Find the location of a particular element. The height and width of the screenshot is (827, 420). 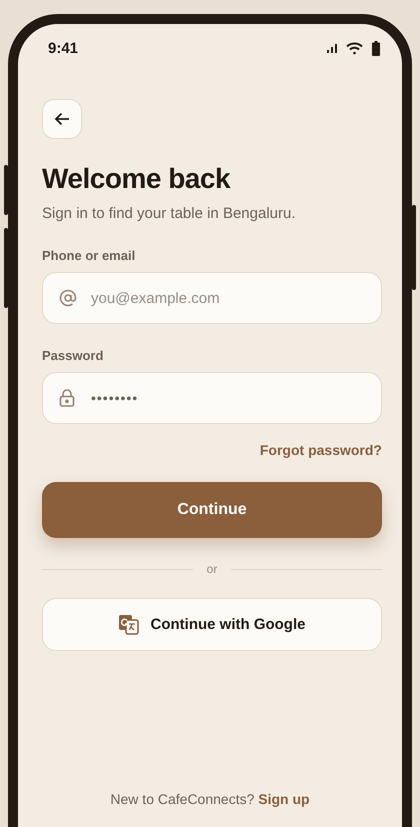

page-title: Welcome back is located at coordinates (137, 179).